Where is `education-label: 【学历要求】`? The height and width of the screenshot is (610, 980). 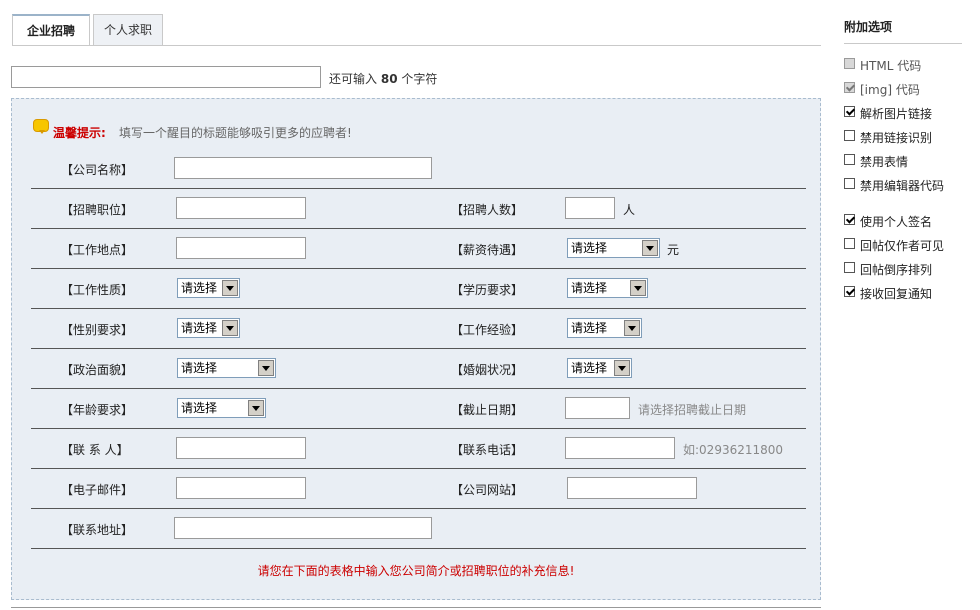
education-label: 【学历要求】 is located at coordinates (487, 290).